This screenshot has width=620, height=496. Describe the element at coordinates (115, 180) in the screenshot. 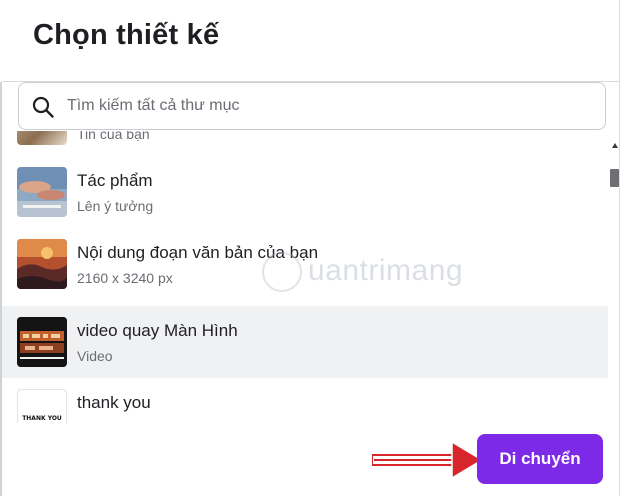

I see `item-name: Tác phẩm` at that location.